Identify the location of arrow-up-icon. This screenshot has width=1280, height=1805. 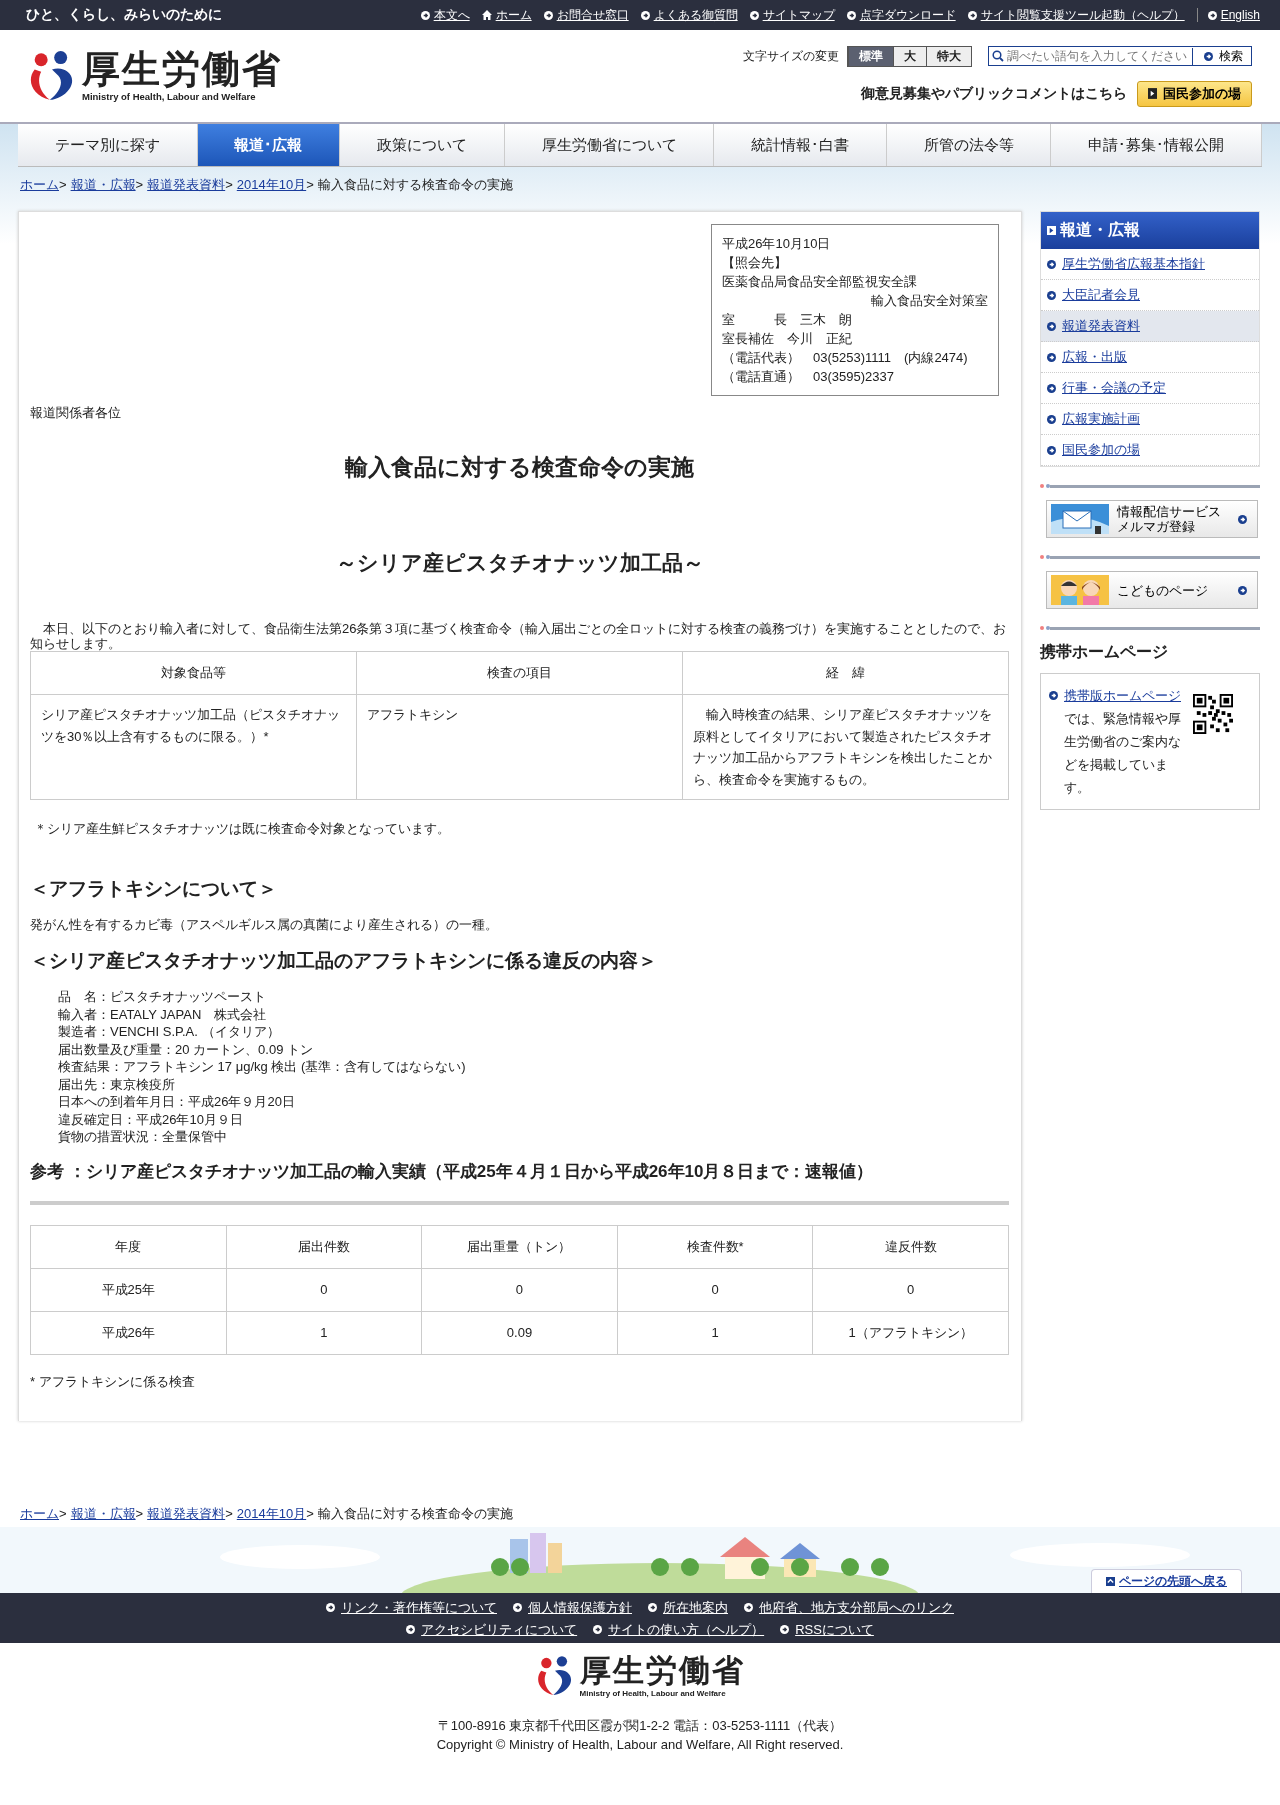
(1110, 1581).